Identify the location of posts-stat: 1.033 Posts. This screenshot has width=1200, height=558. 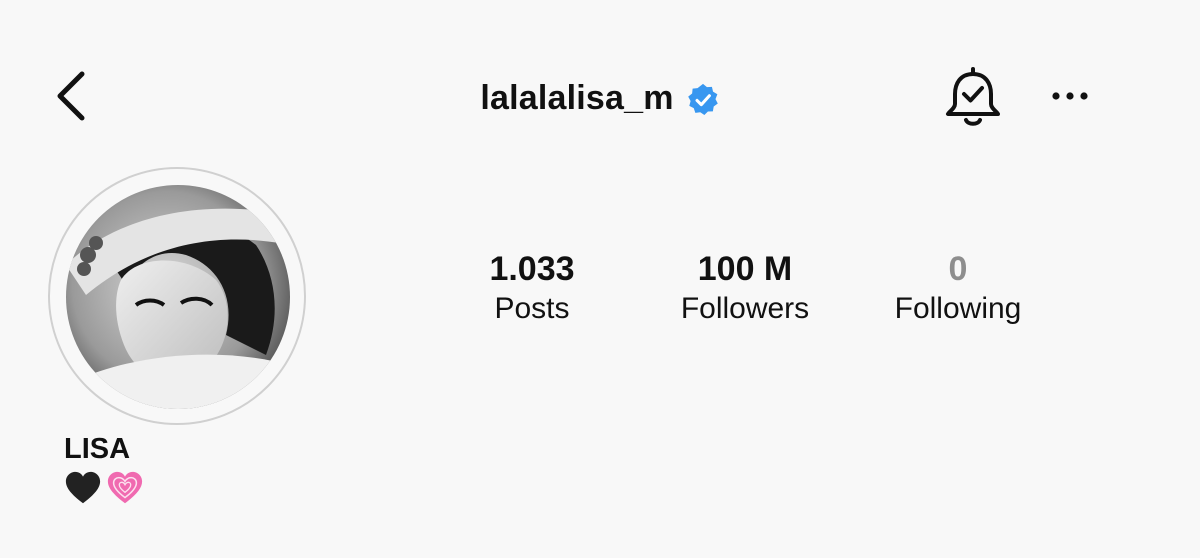
(532, 288).